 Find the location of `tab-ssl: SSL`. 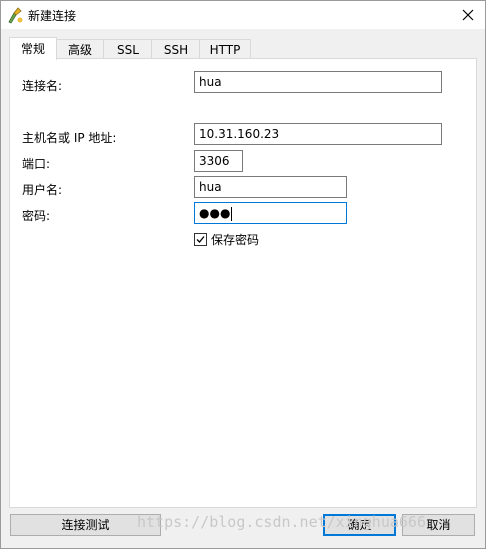

tab-ssl: SSL is located at coordinates (128, 49).